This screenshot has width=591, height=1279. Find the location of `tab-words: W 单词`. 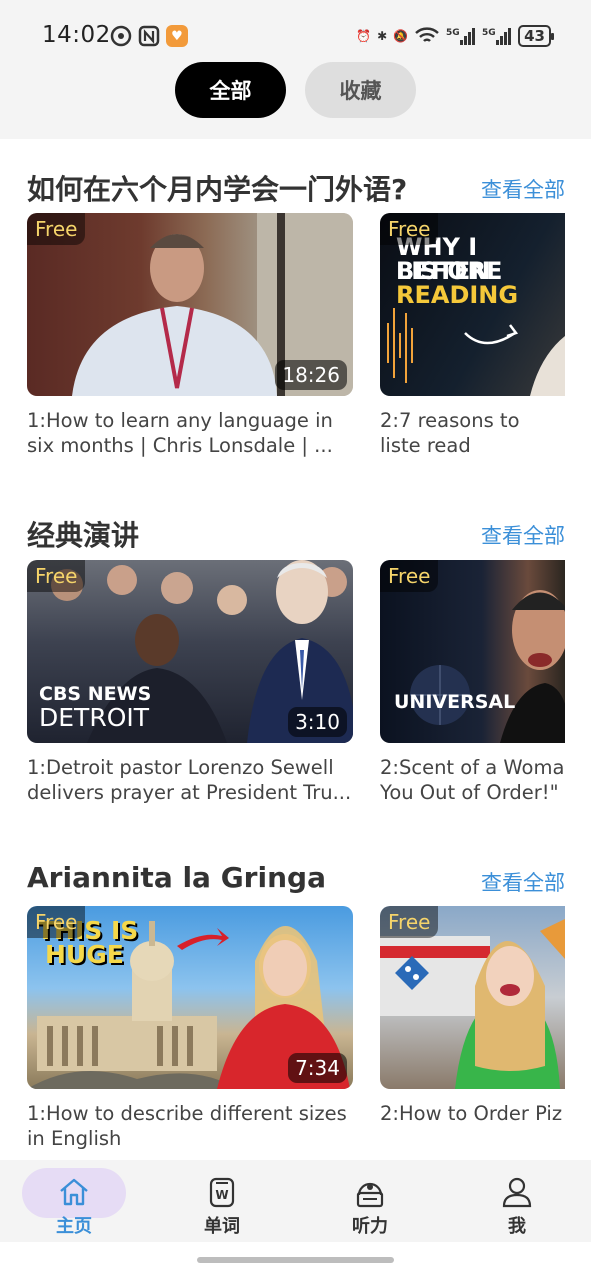

tab-words: W 单词 is located at coordinates (222, 1201).